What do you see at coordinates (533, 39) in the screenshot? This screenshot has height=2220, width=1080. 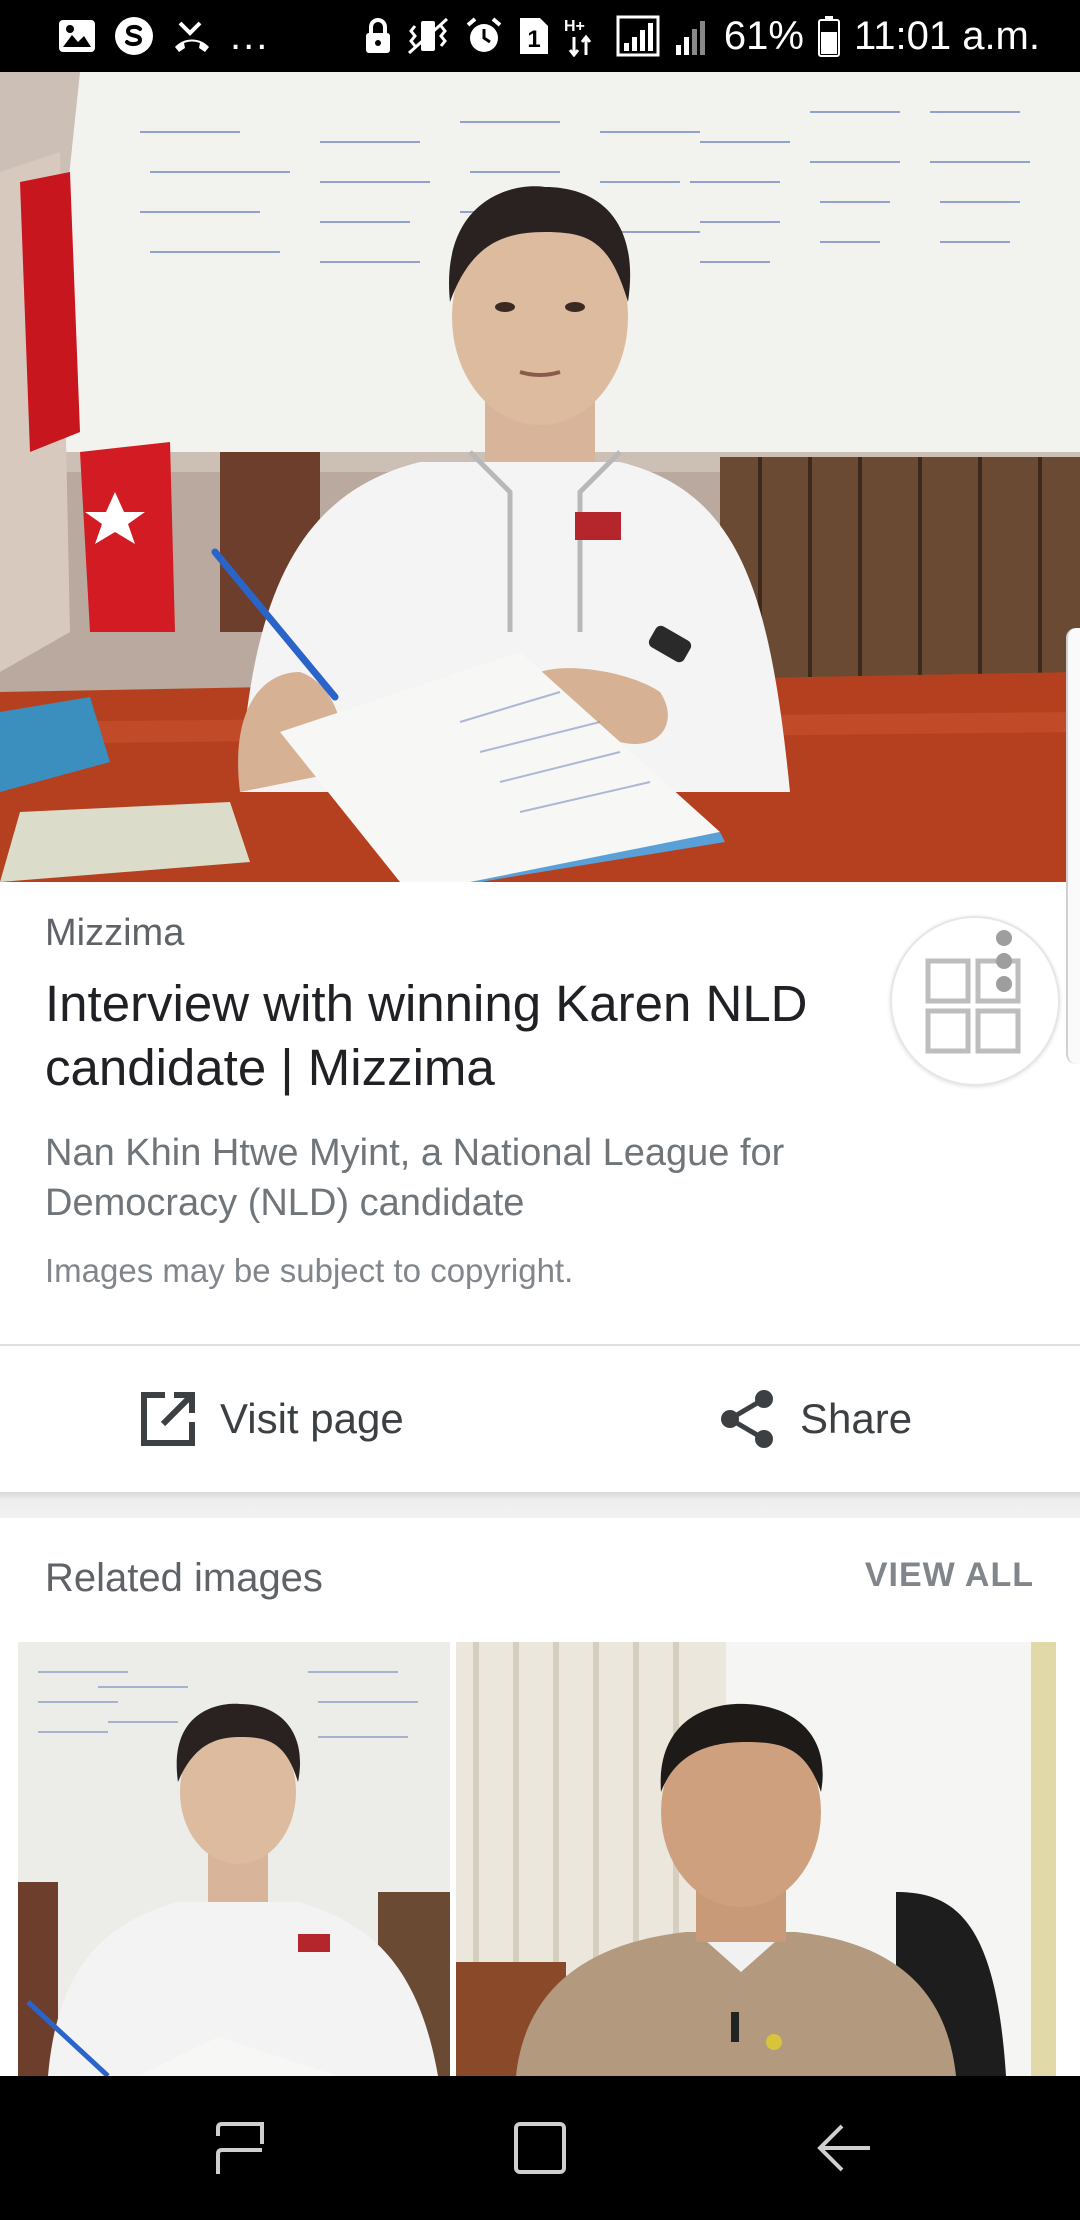 I see `svg-text: 1` at bounding box center [533, 39].